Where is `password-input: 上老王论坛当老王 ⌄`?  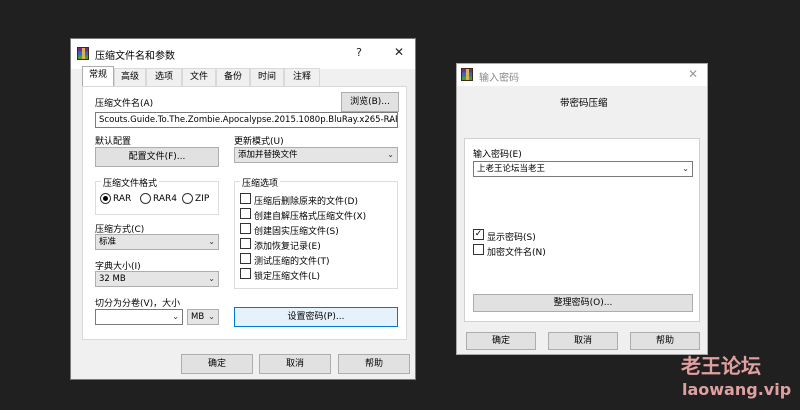
password-input: 上老王论坛当老王 ⌄ is located at coordinates (583, 169).